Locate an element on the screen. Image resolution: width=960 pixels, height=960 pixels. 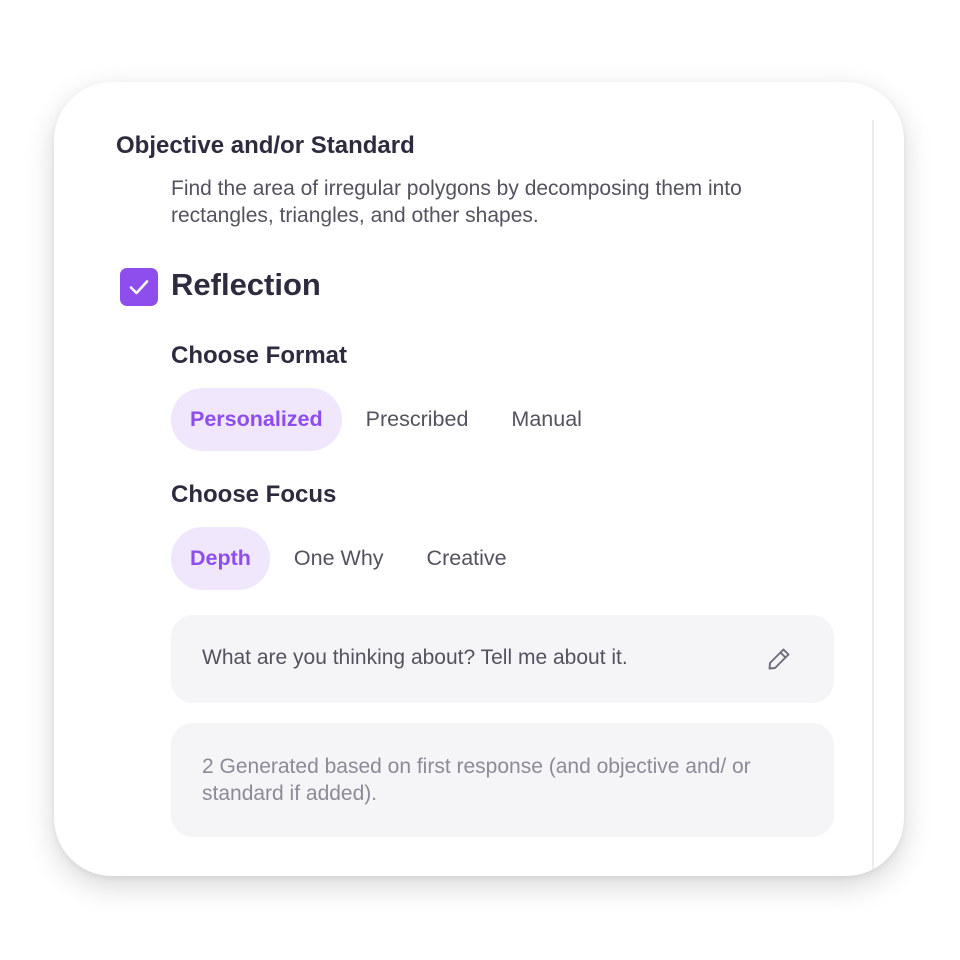
focus-options: Depth One Why Creative is located at coordinates (351, 558).